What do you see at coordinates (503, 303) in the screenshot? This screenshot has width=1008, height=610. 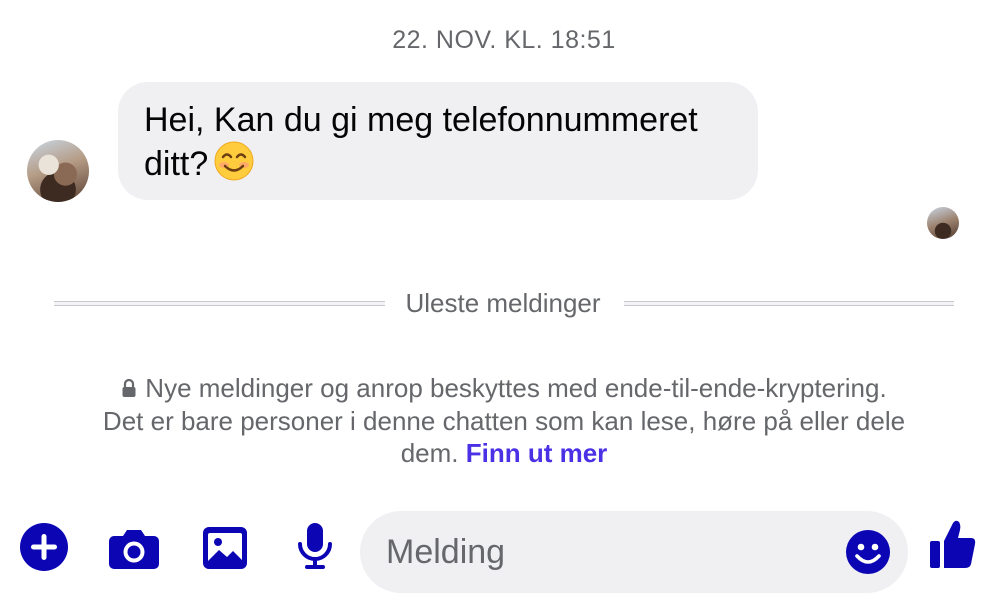 I see `unread-divider-label: Uleste meldinger` at bounding box center [503, 303].